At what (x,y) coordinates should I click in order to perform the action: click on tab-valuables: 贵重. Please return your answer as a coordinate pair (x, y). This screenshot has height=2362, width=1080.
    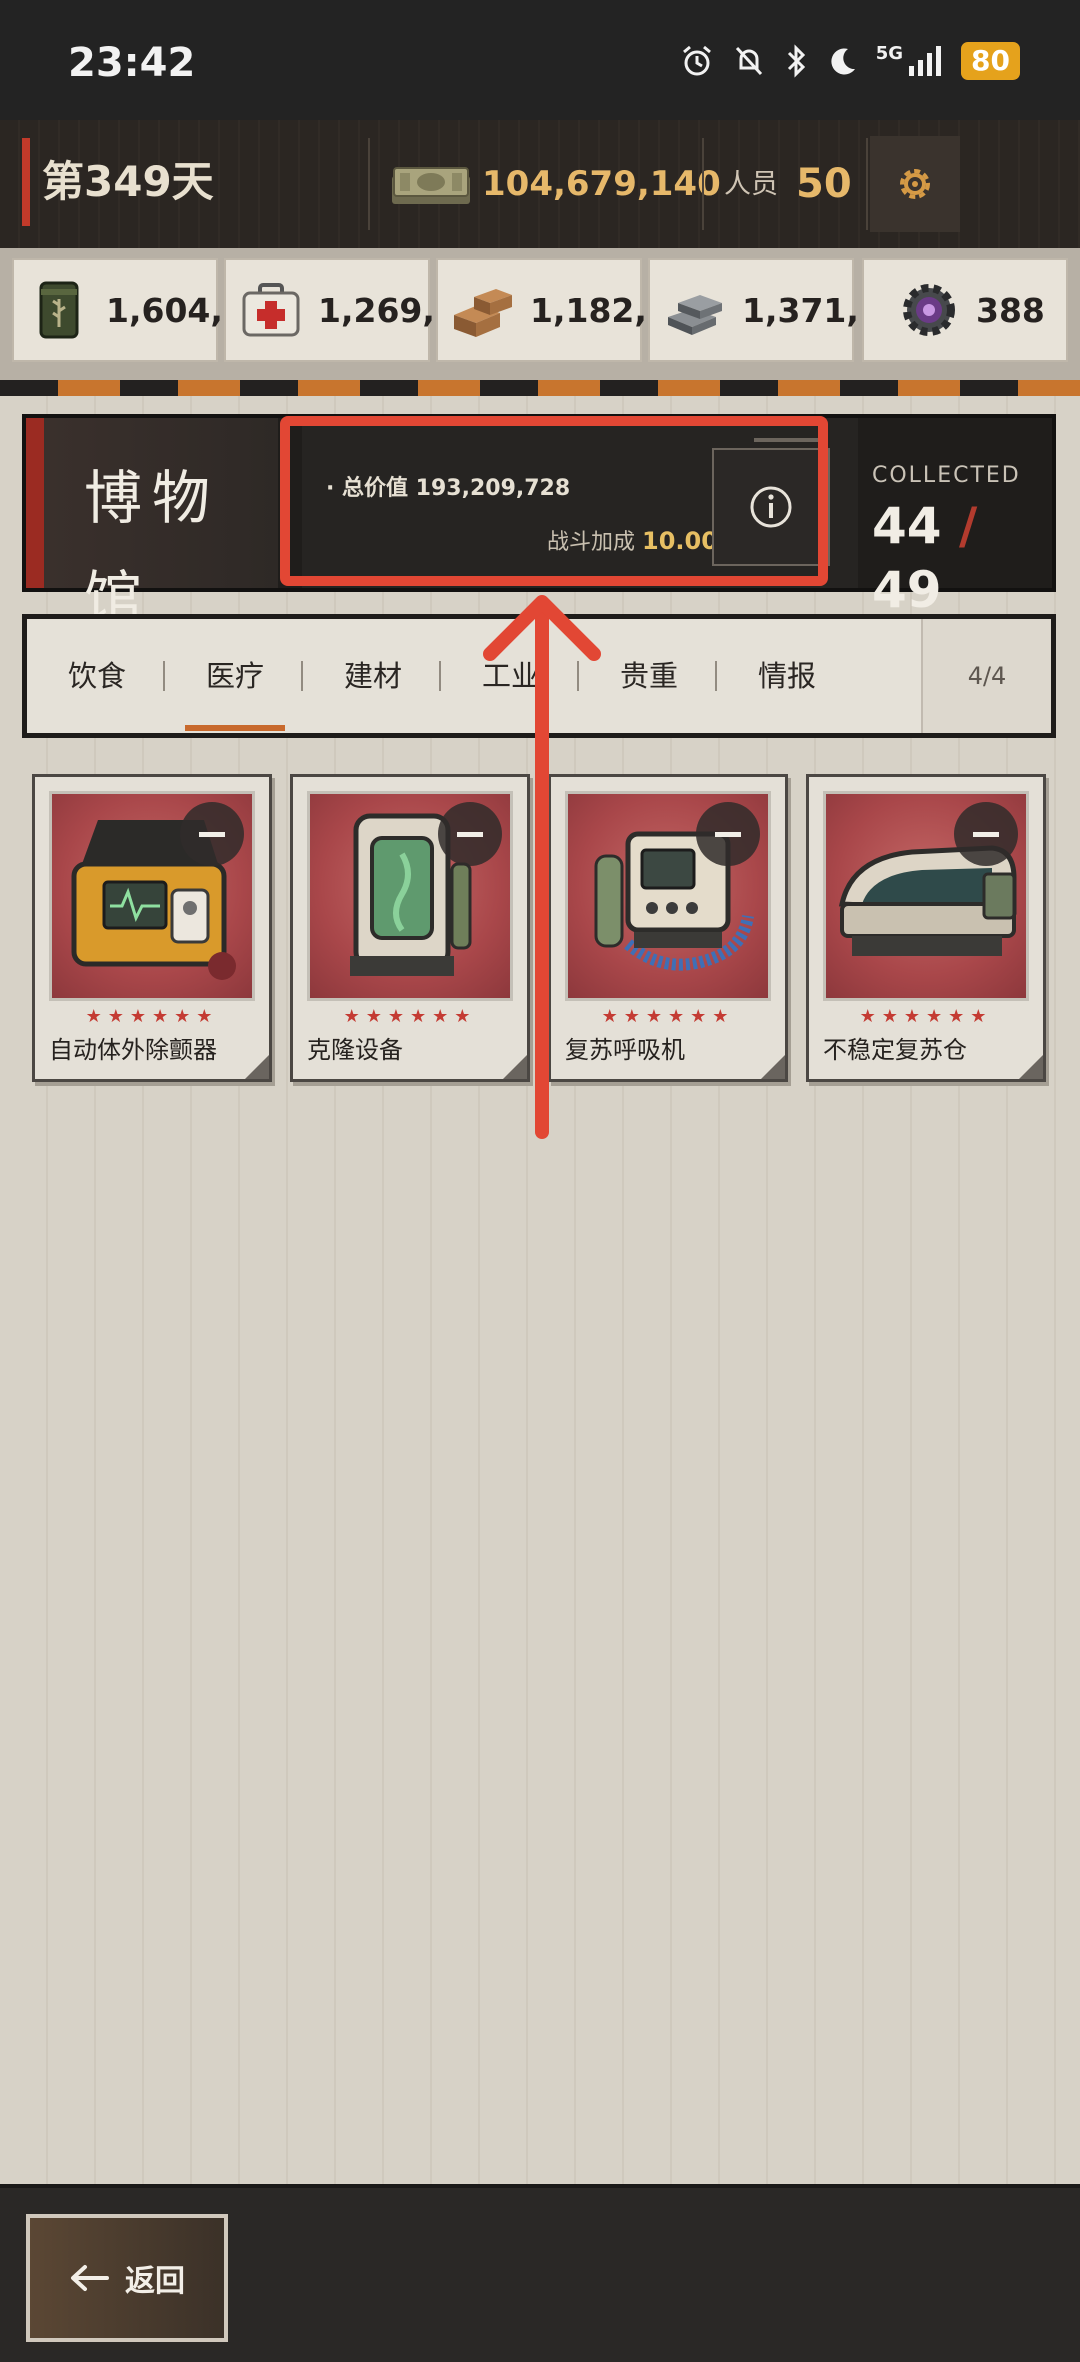
    Looking at the image, I should click on (649, 676).